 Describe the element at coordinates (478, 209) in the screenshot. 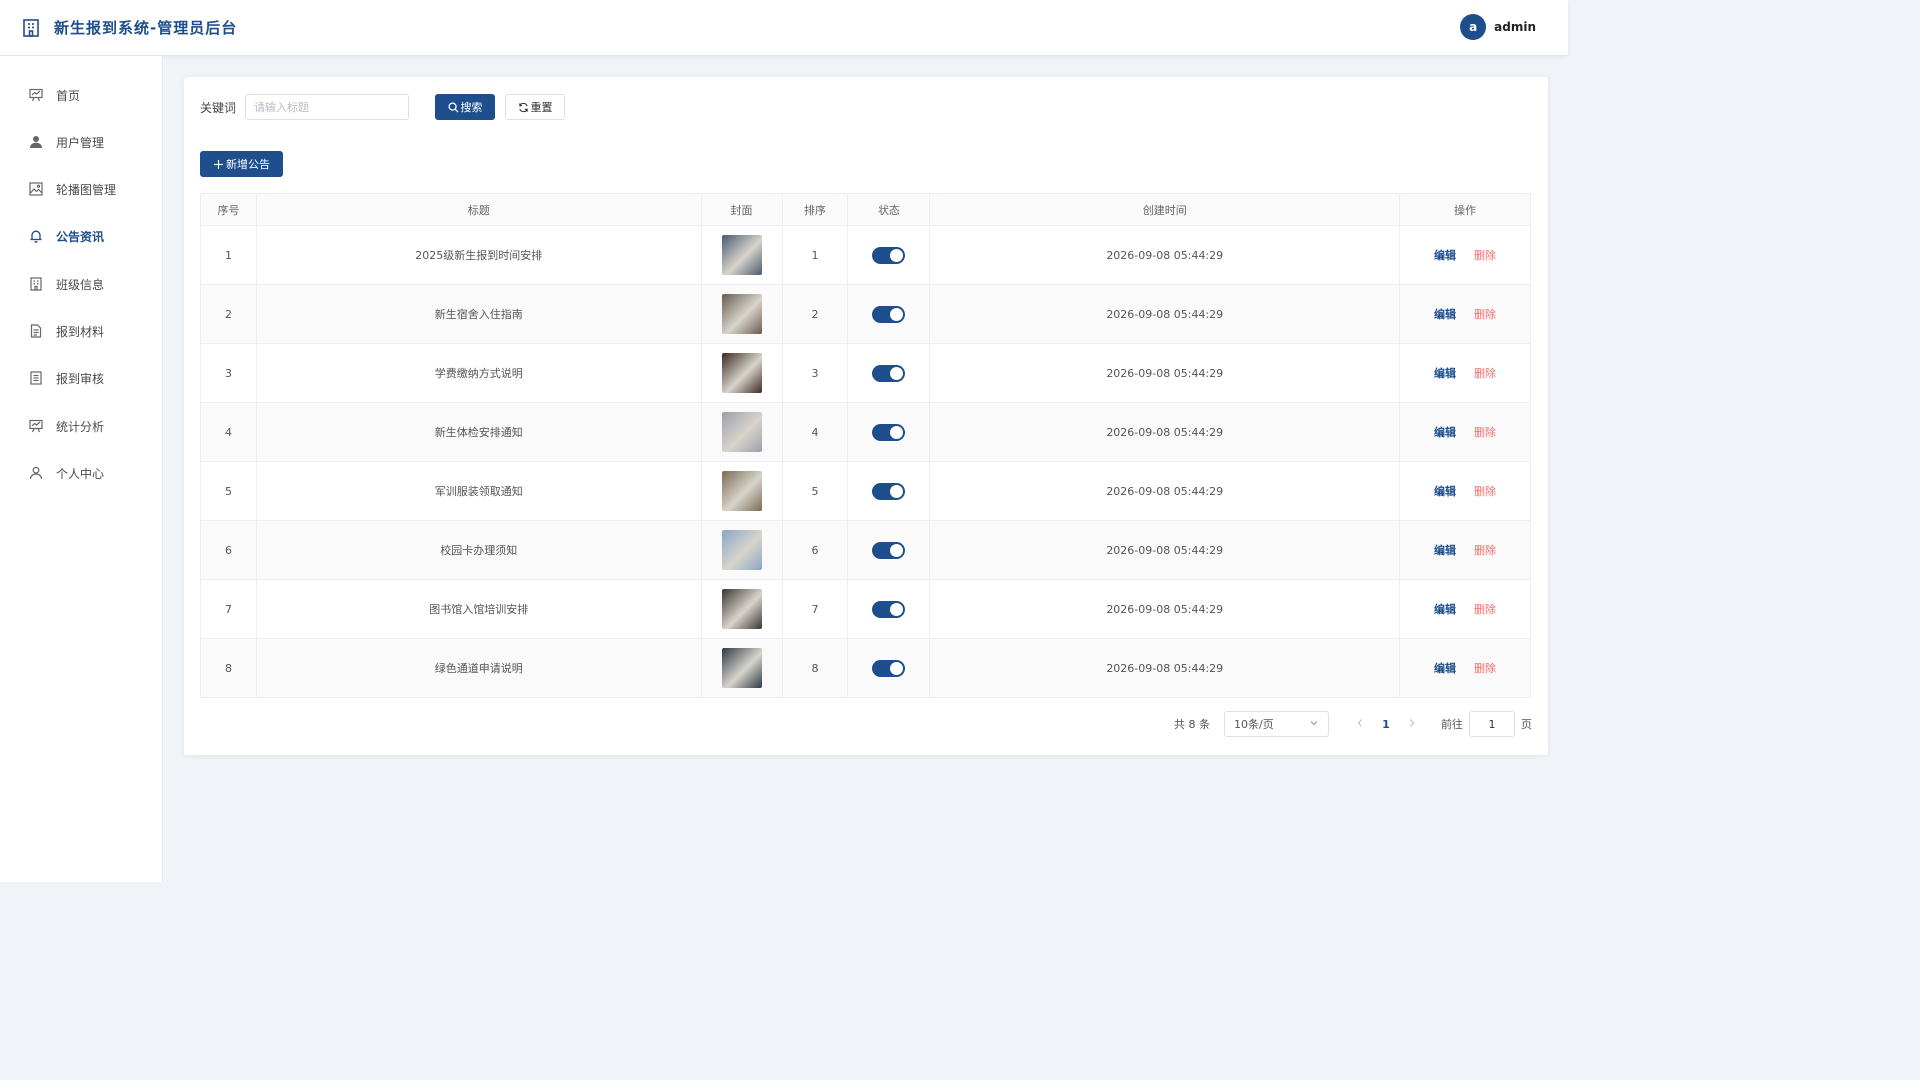

I see `column-header-title: 标题` at that location.